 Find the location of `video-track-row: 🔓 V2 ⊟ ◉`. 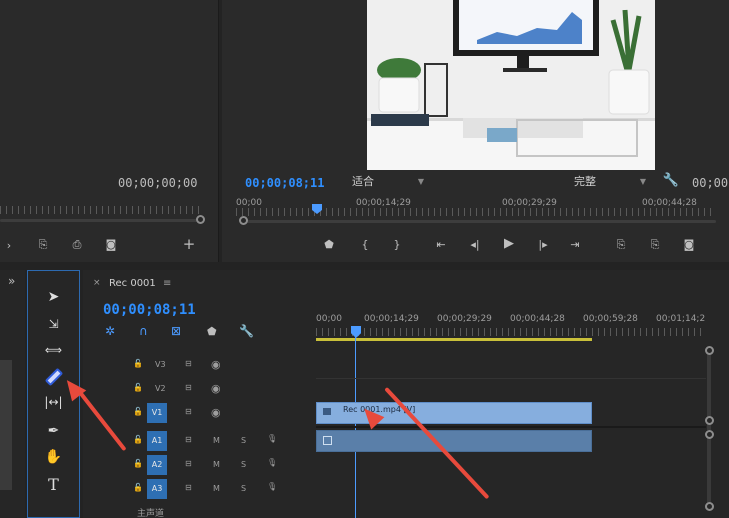

video-track-row: 🔓 V2 ⊟ ◉ is located at coordinates (199, 390).